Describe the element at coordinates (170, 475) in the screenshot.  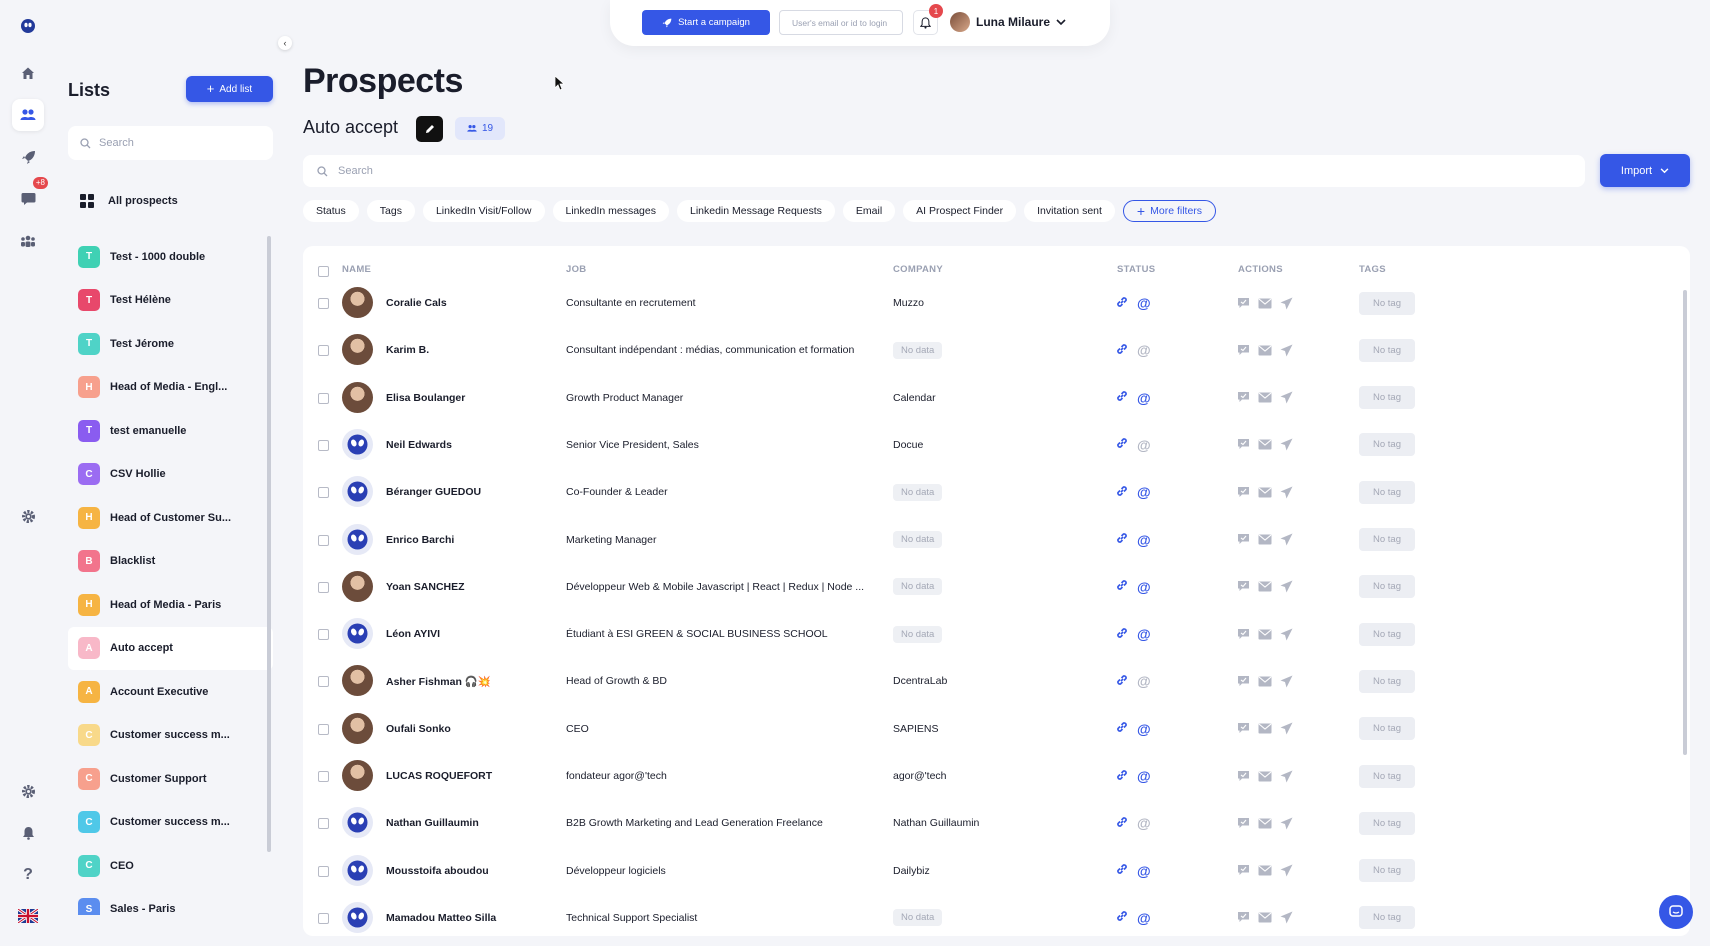
I see `list-item: C CSV Hollie` at that location.